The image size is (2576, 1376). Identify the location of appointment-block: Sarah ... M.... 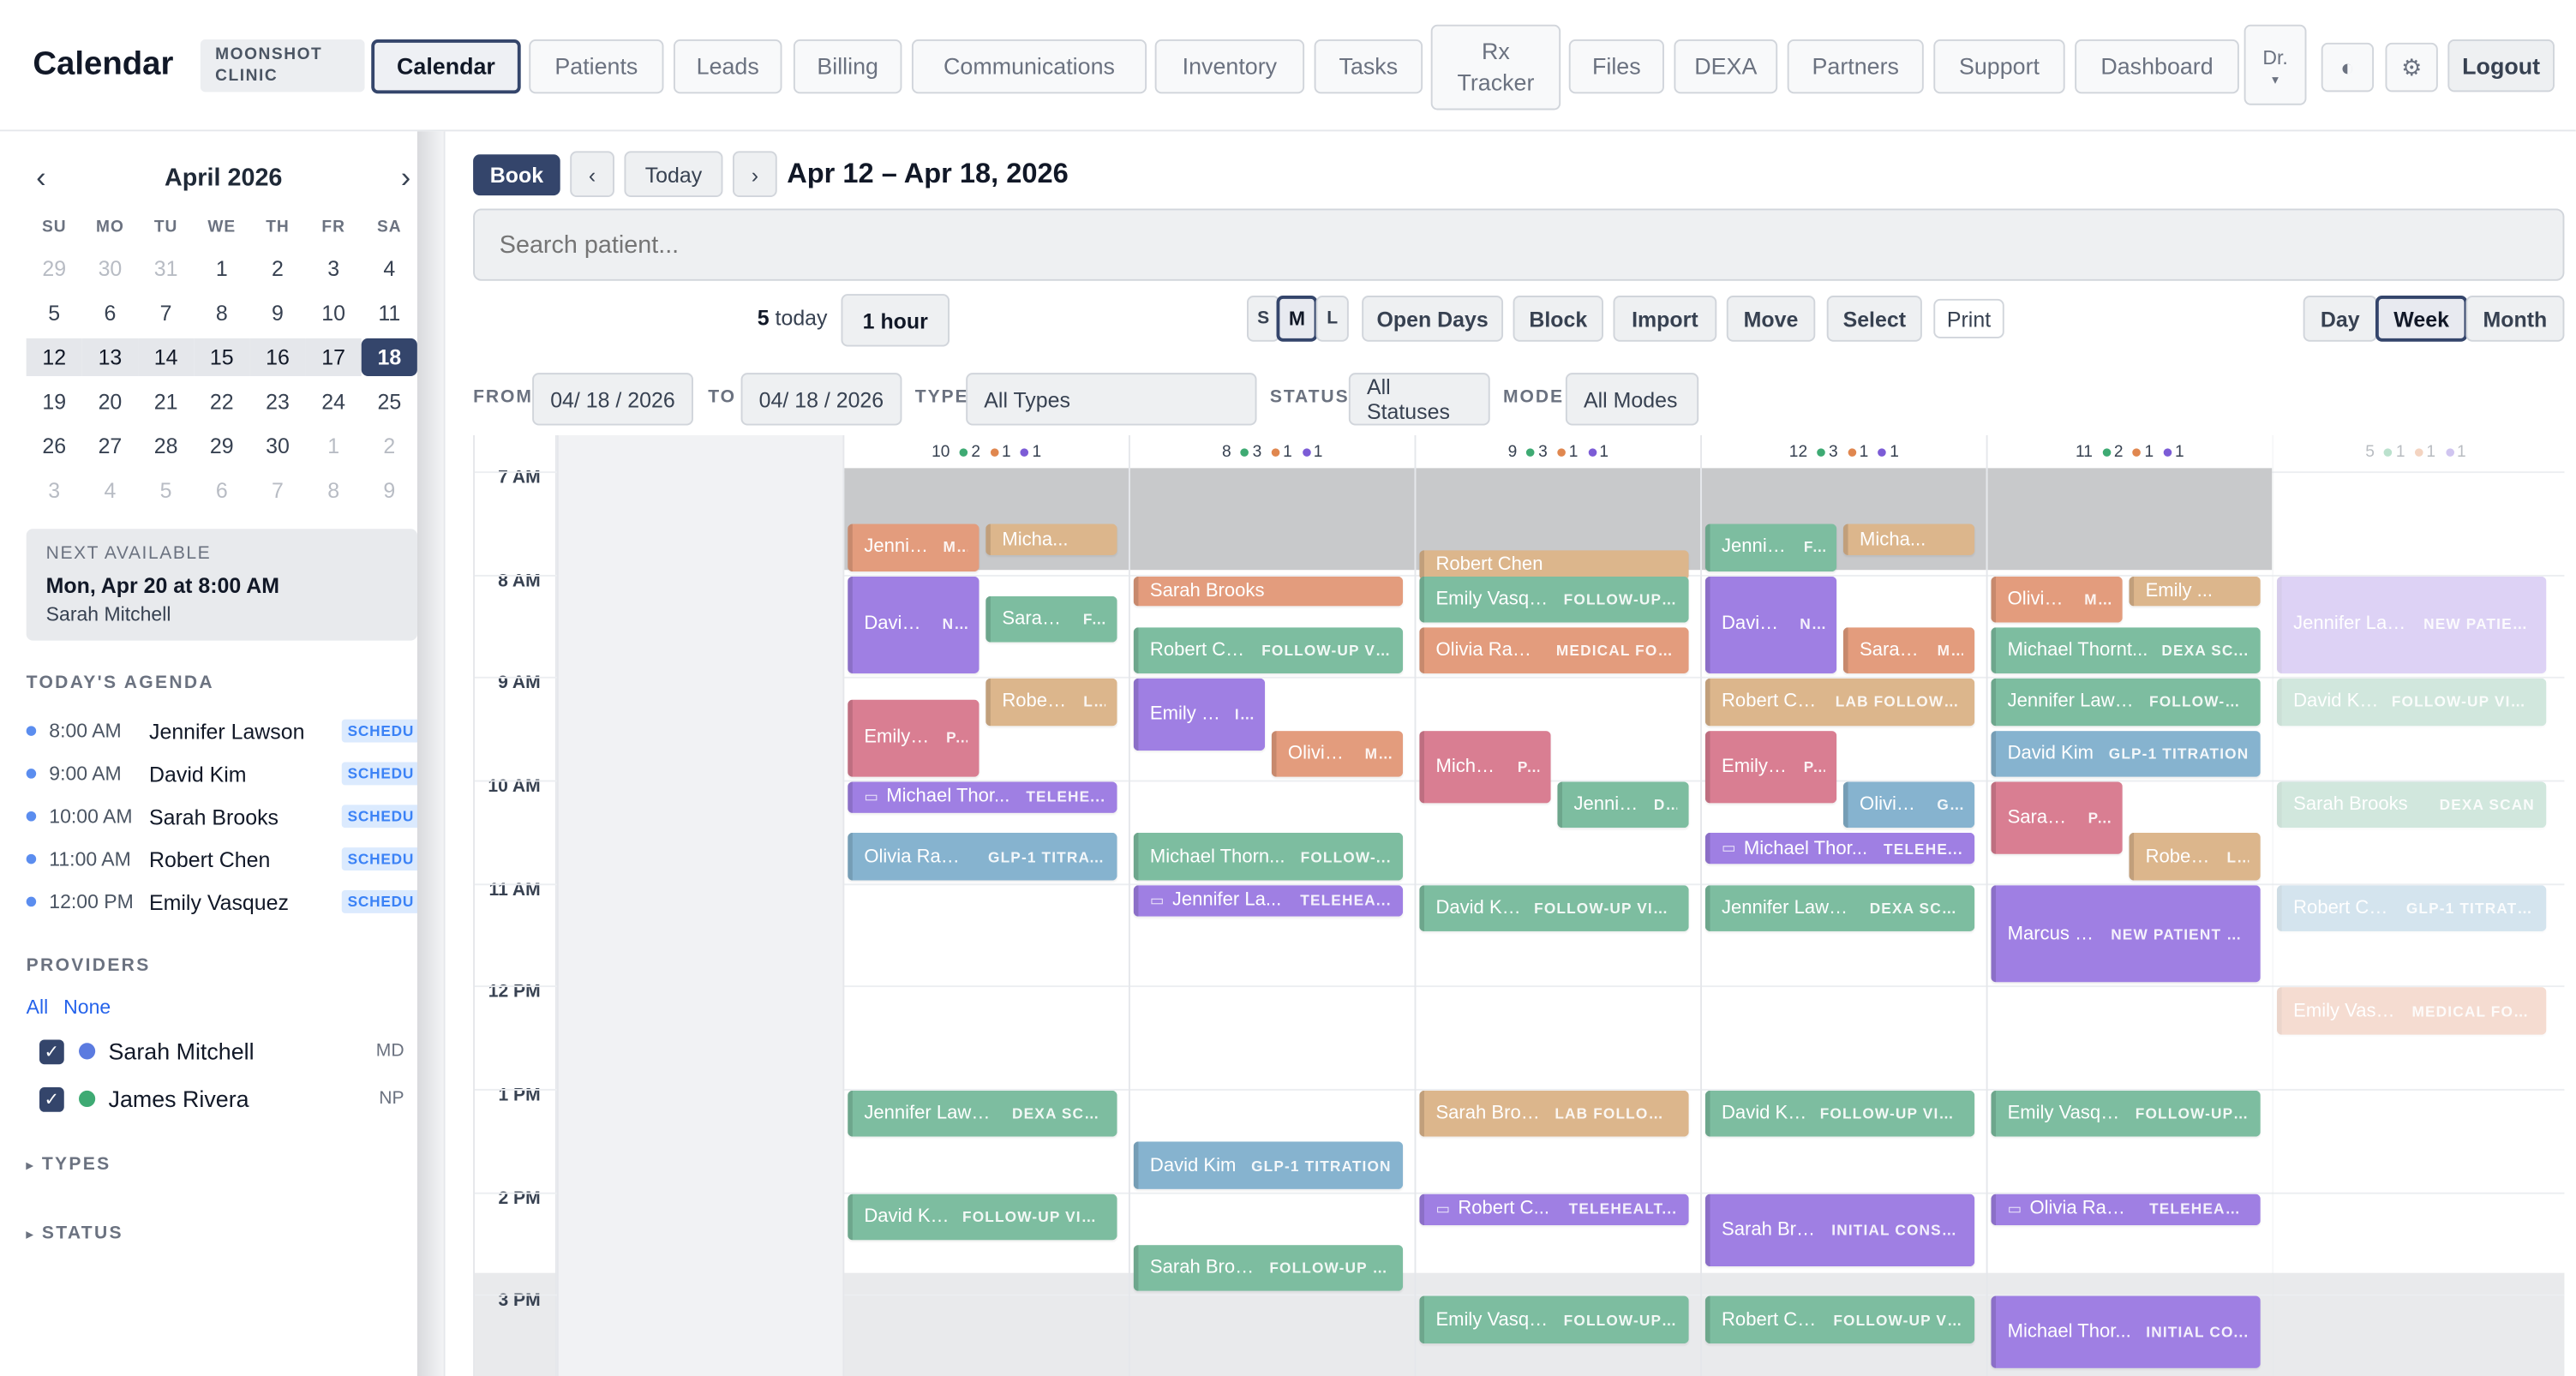
(1908, 650).